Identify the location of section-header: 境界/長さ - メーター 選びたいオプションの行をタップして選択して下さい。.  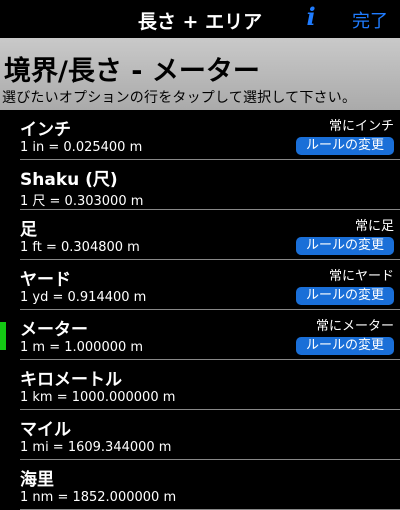
(200, 74).